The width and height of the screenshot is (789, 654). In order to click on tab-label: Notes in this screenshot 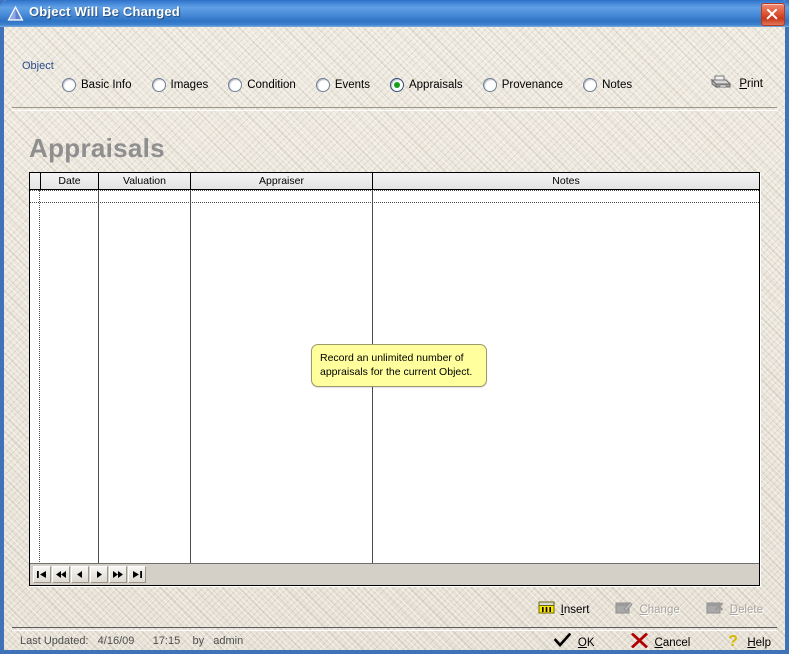, I will do `click(617, 85)`.